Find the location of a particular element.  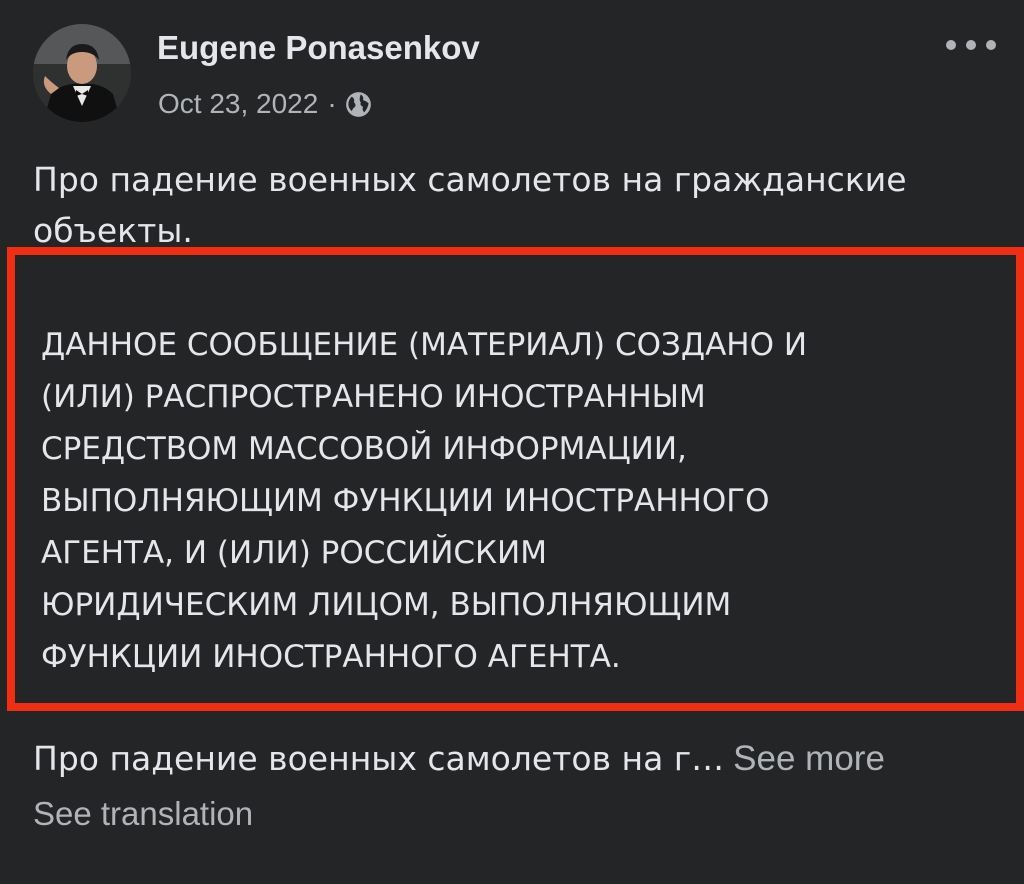

avatar-photo is located at coordinates (82, 73).